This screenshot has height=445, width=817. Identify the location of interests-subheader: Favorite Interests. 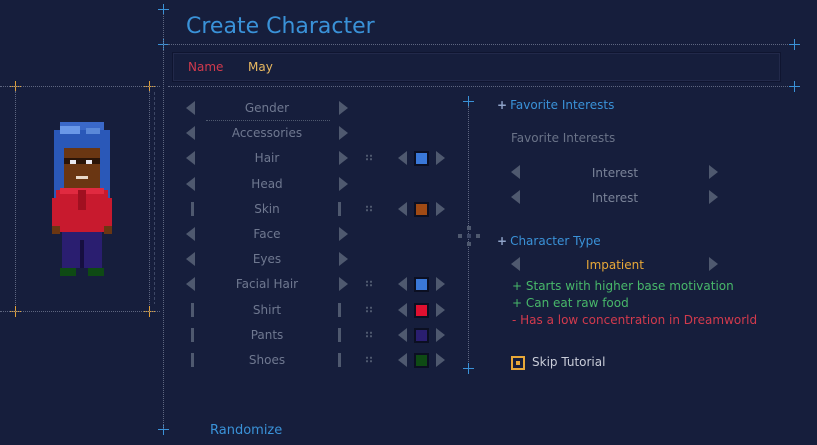
(563, 138).